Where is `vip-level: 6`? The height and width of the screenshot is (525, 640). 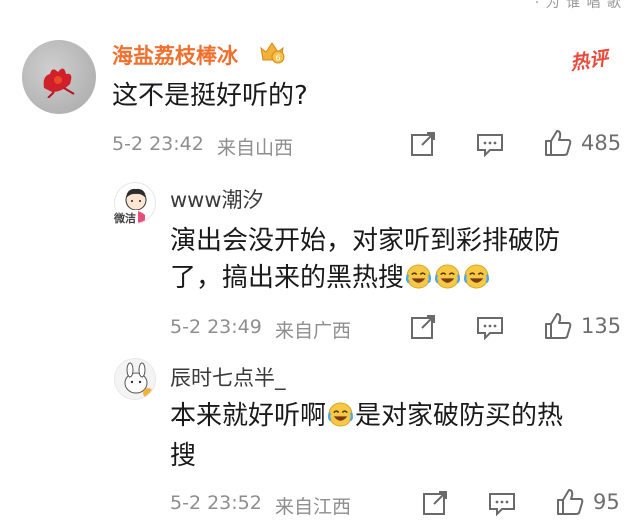 vip-level: 6 is located at coordinates (277, 58).